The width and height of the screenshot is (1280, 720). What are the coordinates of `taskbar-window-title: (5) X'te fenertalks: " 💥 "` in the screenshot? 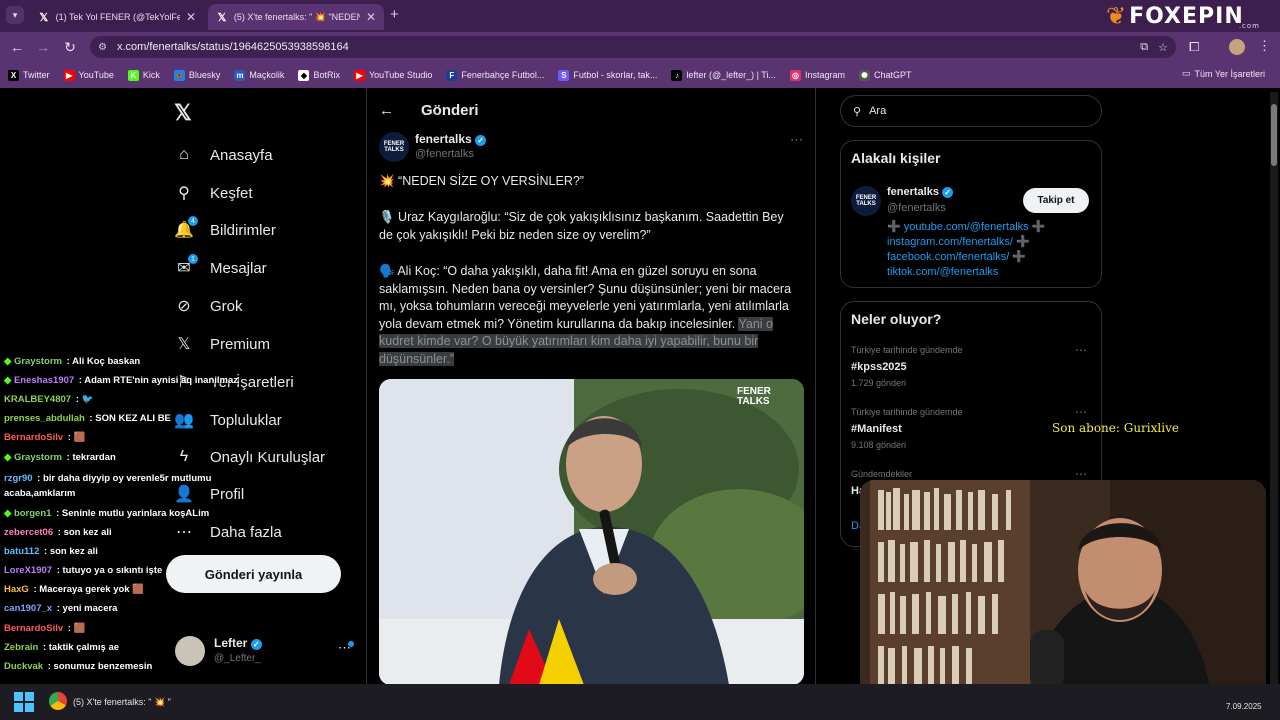 It's located at (122, 702).